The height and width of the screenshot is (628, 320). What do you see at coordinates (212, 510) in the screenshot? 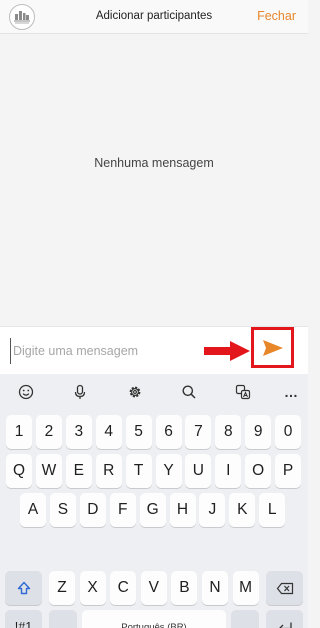
I see `letter-key: J` at bounding box center [212, 510].